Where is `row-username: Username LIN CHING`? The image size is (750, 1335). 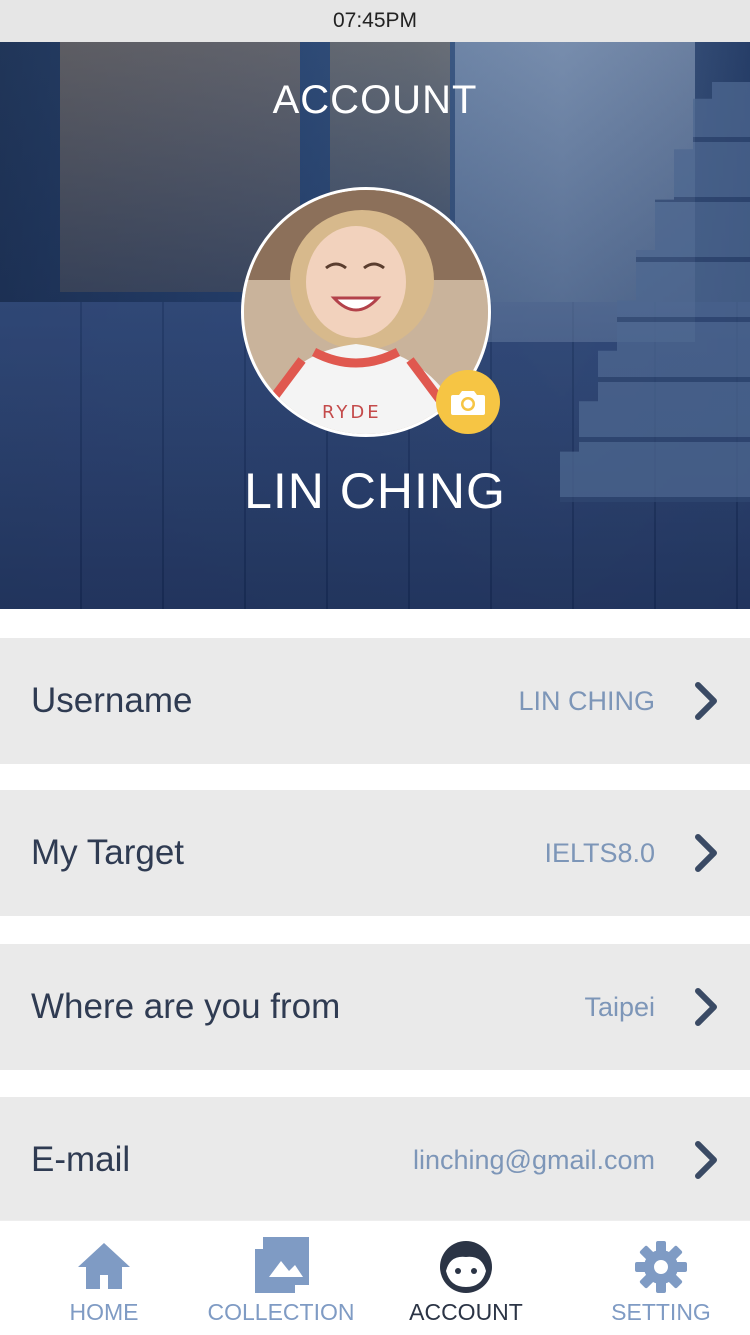 row-username: Username LIN CHING is located at coordinates (375, 701).